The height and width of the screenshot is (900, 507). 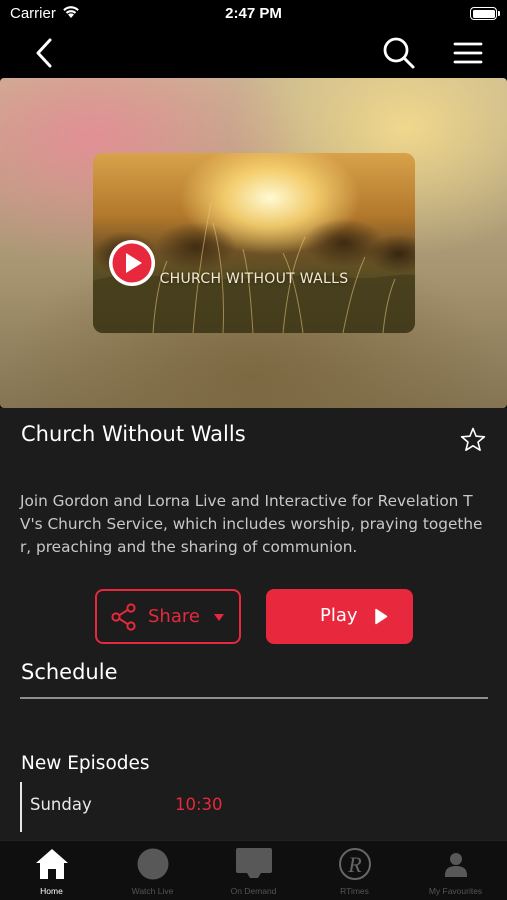 I want to click on tab-label-on-demand: On Demand, so click(x=253, y=891).